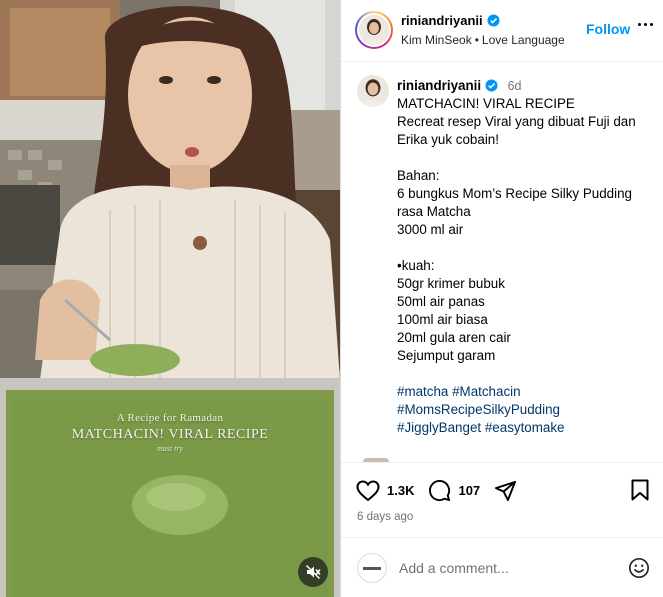 Image resolution: width=663 pixels, height=597 pixels. Describe the element at coordinates (608, 29) in the screenshot. I see `follow-button: Follow` at that location.